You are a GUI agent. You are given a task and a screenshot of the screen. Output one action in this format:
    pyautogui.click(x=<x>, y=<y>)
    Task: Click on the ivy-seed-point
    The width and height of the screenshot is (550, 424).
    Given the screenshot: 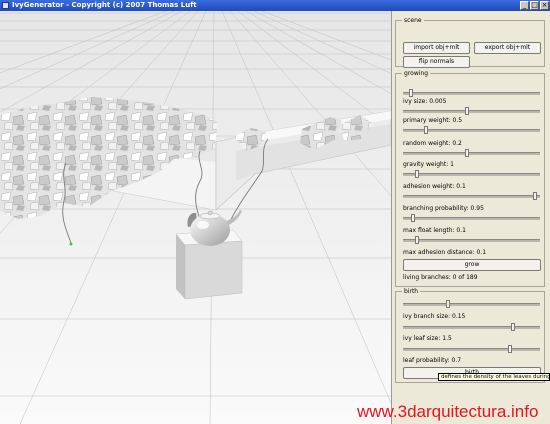 What is the action you would take?
    pyautogui.click(x=71, y=244)
    